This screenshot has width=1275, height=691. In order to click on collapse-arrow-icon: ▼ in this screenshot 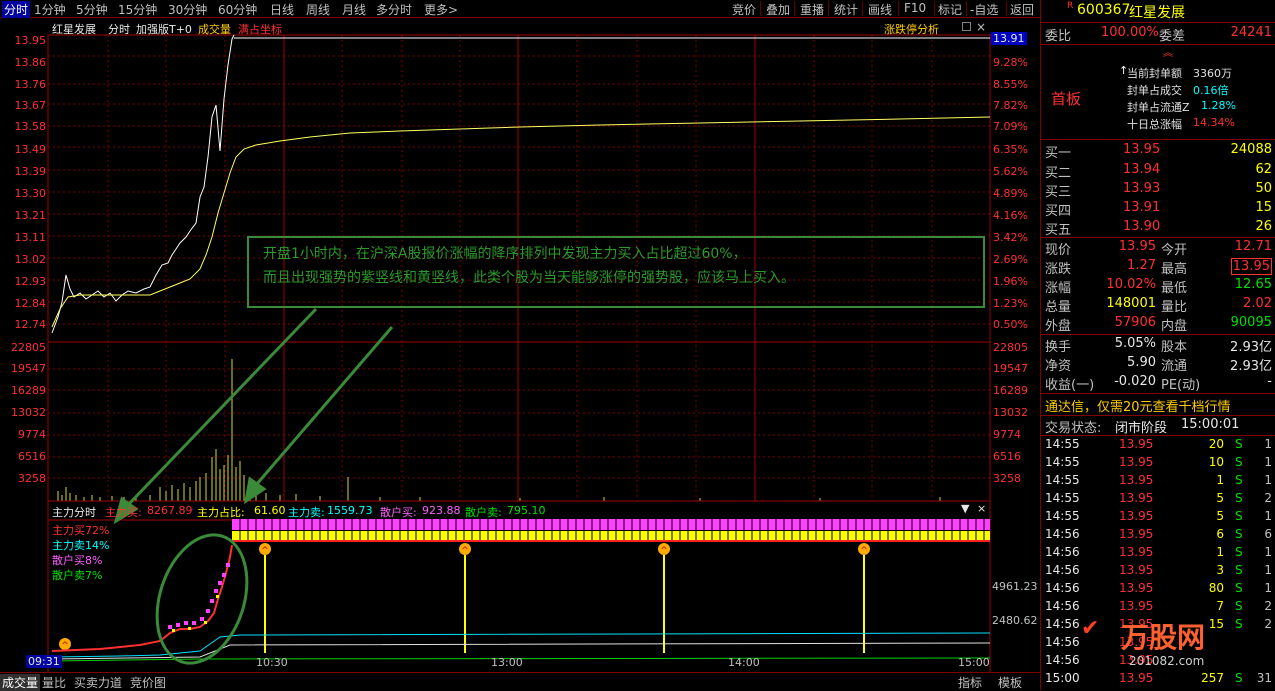, I will do `click(965, 508)`.